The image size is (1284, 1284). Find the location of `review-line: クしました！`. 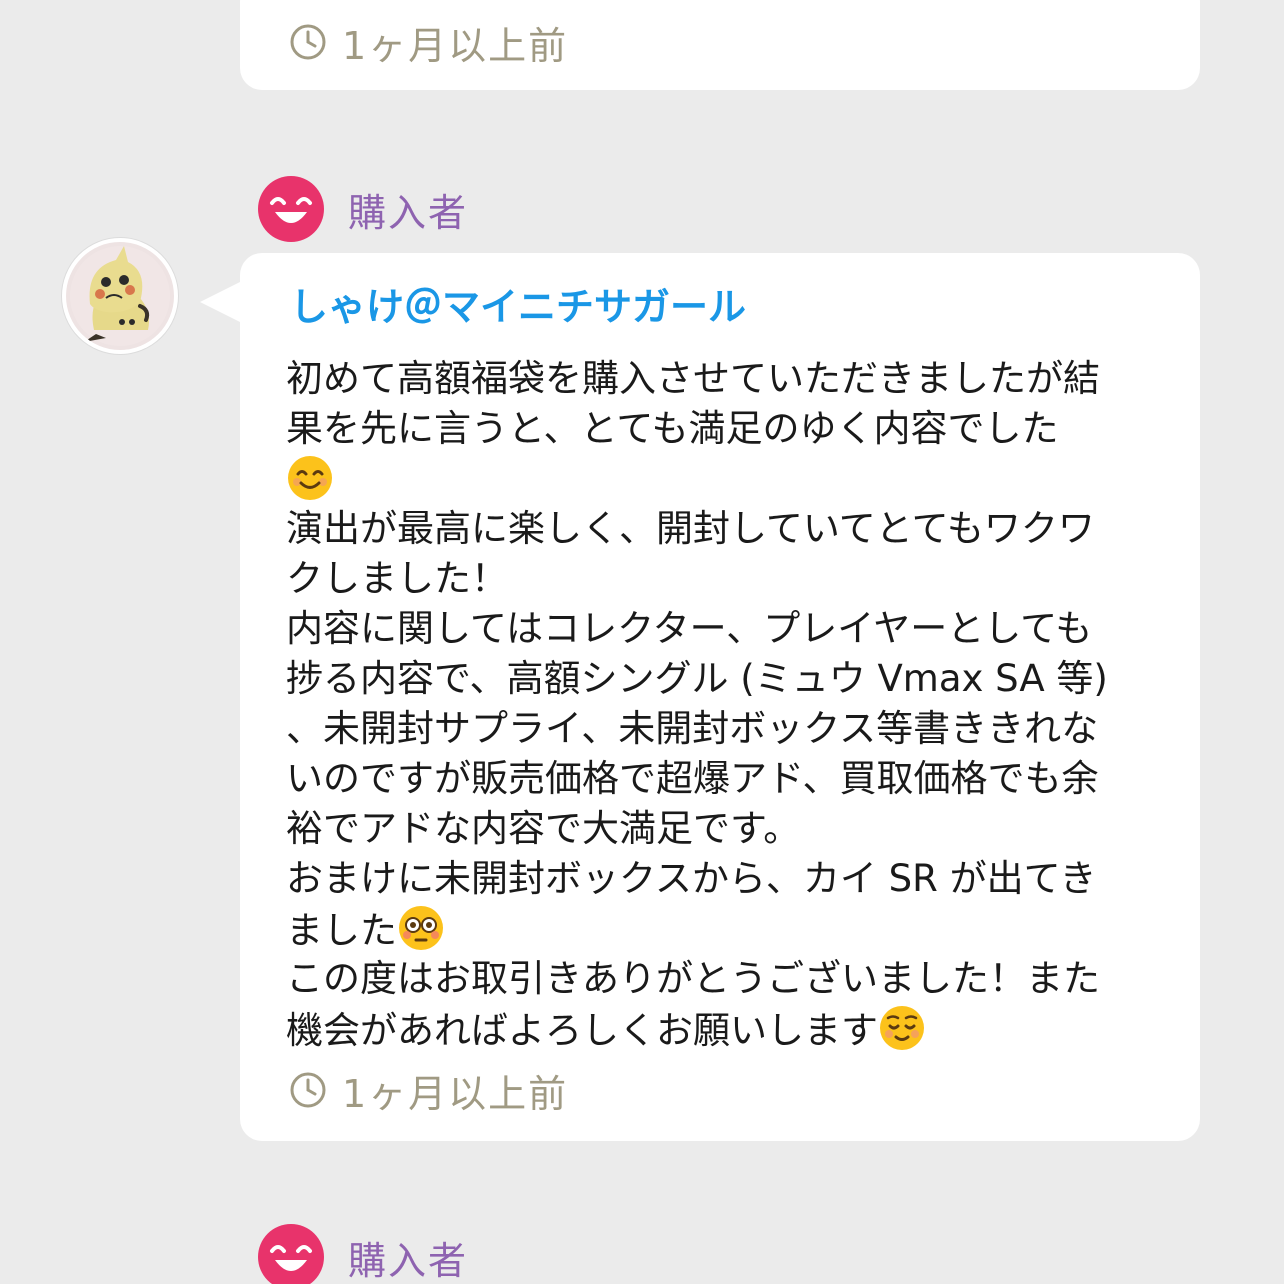

review-line: クしました！ is located at coordinates (397, 578).